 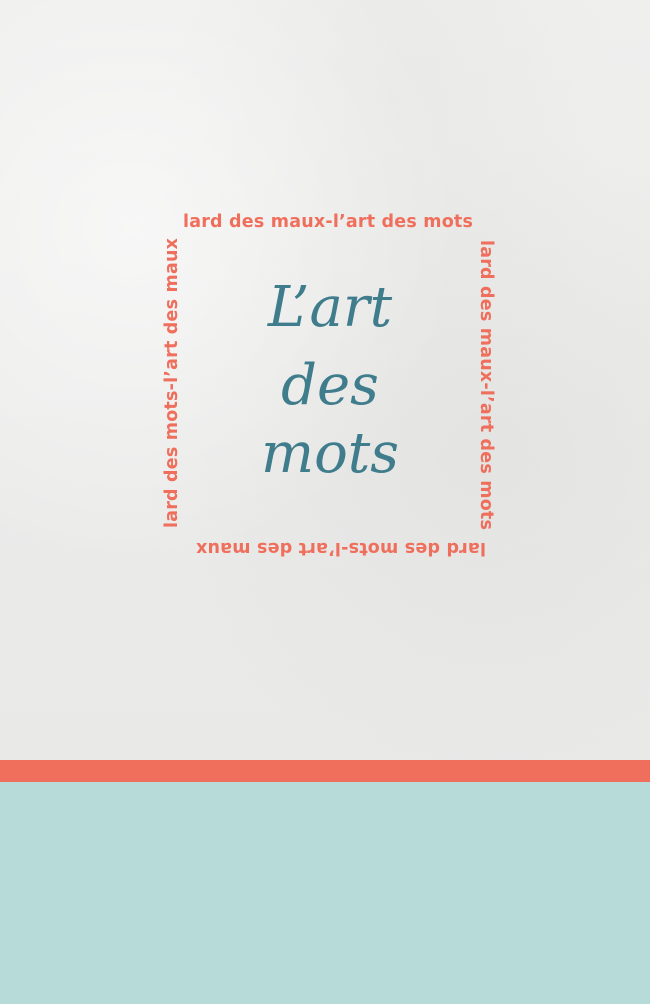 I want to click on frame-text-top: lard des maux-l’art des mots, so click(x=328, y=222).